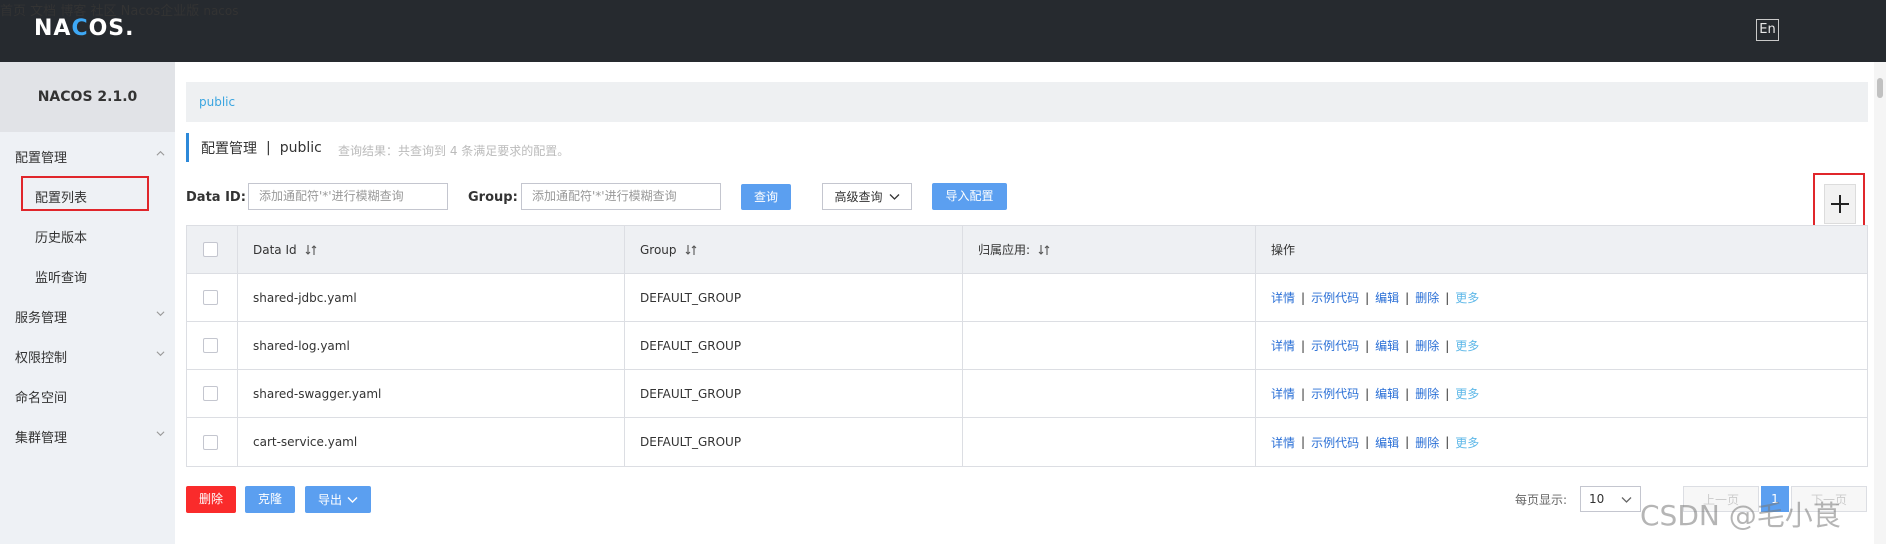 The image size is (1886, 544). Describe the element at coordinates (766, 197) in the screenshot. I see `query-button: 查询` at that location.